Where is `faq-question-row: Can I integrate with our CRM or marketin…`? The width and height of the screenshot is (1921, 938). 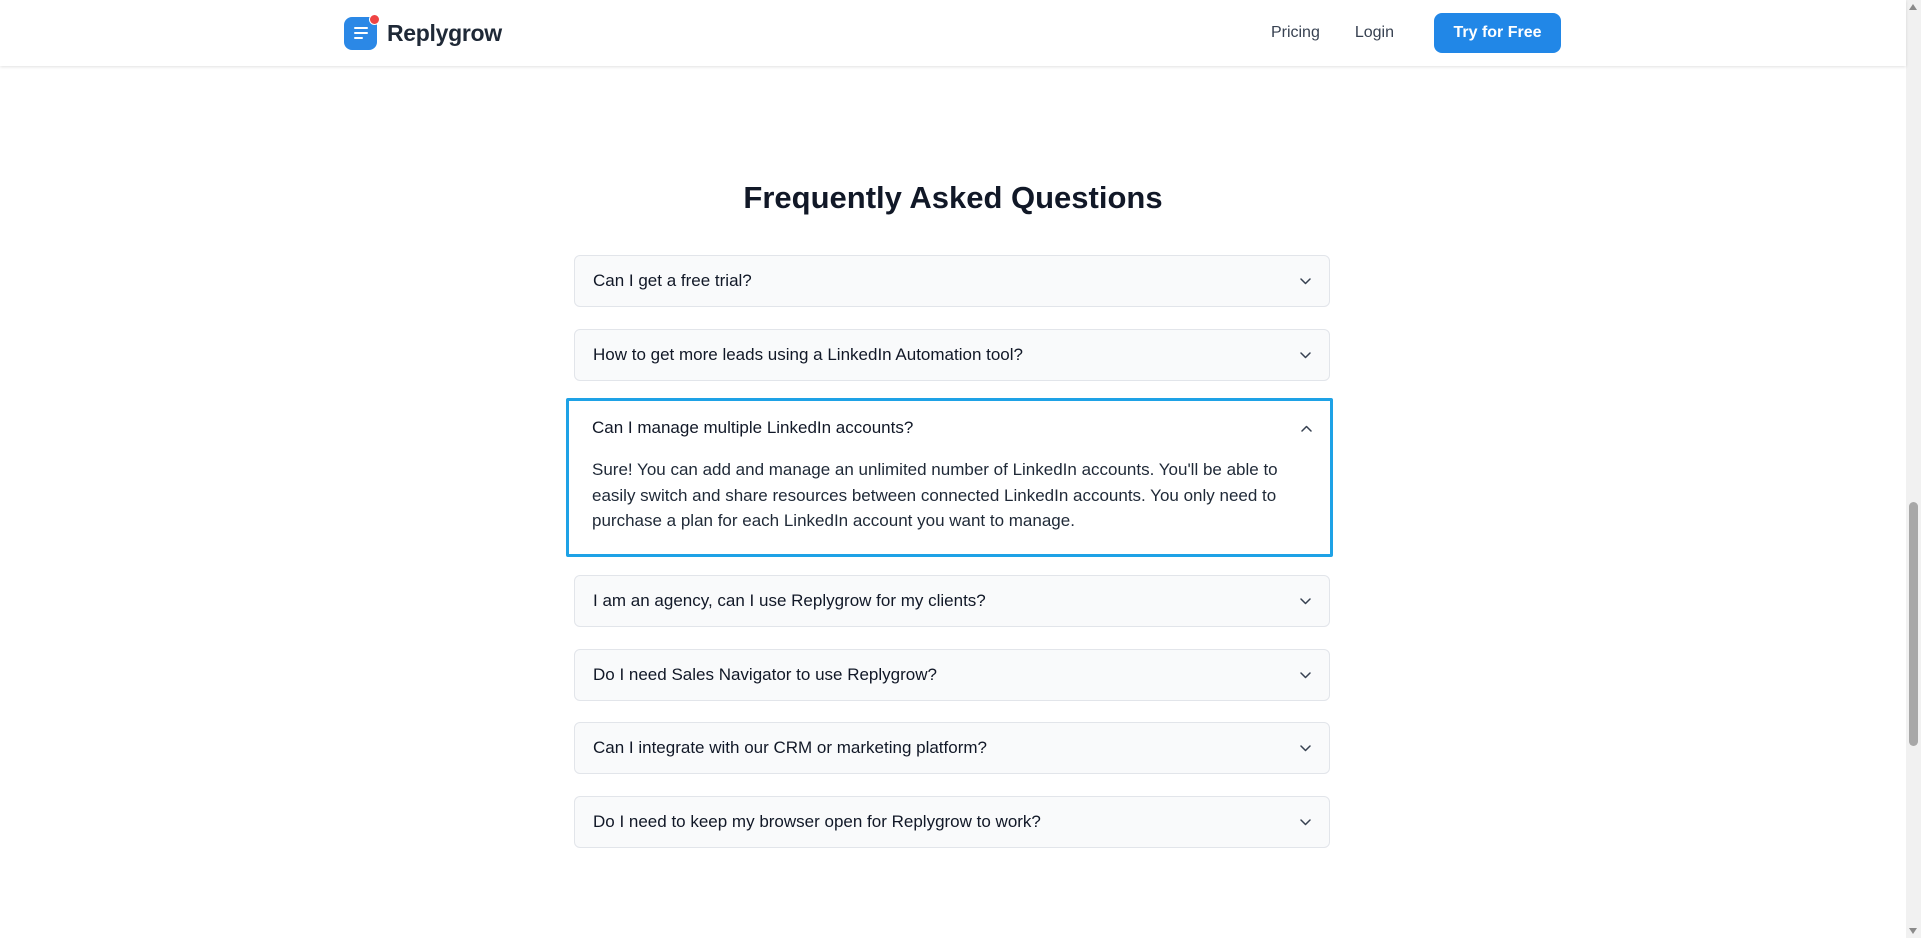
faq-question-row: Can I integrate with our CRM or marketin… is located at coordinates (952, 748).